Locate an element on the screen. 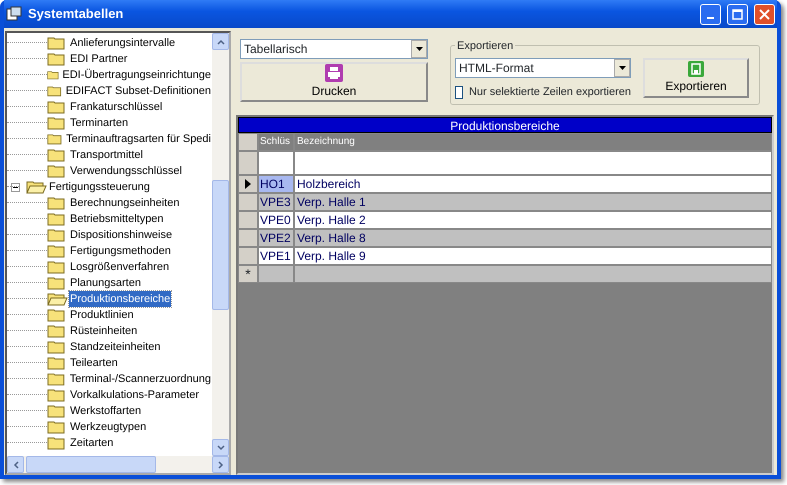 The width and height of the screenshot is (787, 485). table-cell: Verp. Halle 1 is located at coordinates (533, 202).